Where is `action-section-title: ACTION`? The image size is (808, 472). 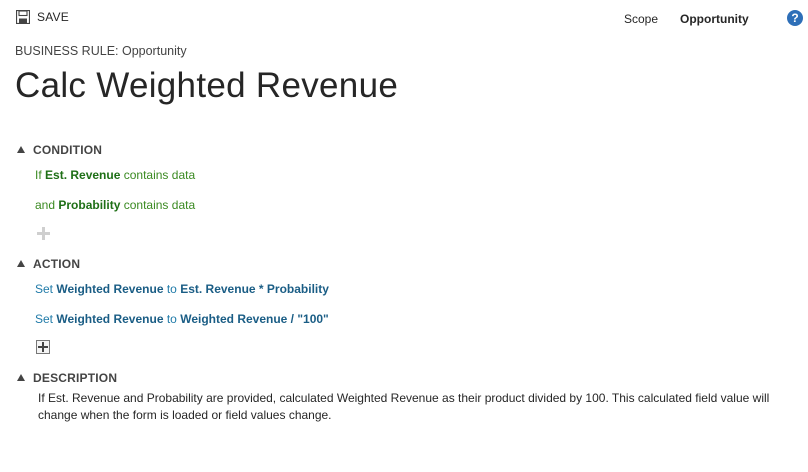 action-section-title: ACTION is located at coordinates (57, 264).